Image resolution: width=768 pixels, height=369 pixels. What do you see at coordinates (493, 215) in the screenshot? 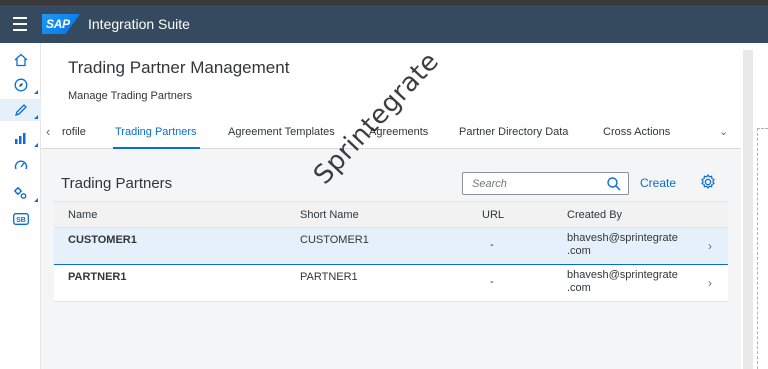
I see `column-header-url: URL` at bounding box center [493, 215].